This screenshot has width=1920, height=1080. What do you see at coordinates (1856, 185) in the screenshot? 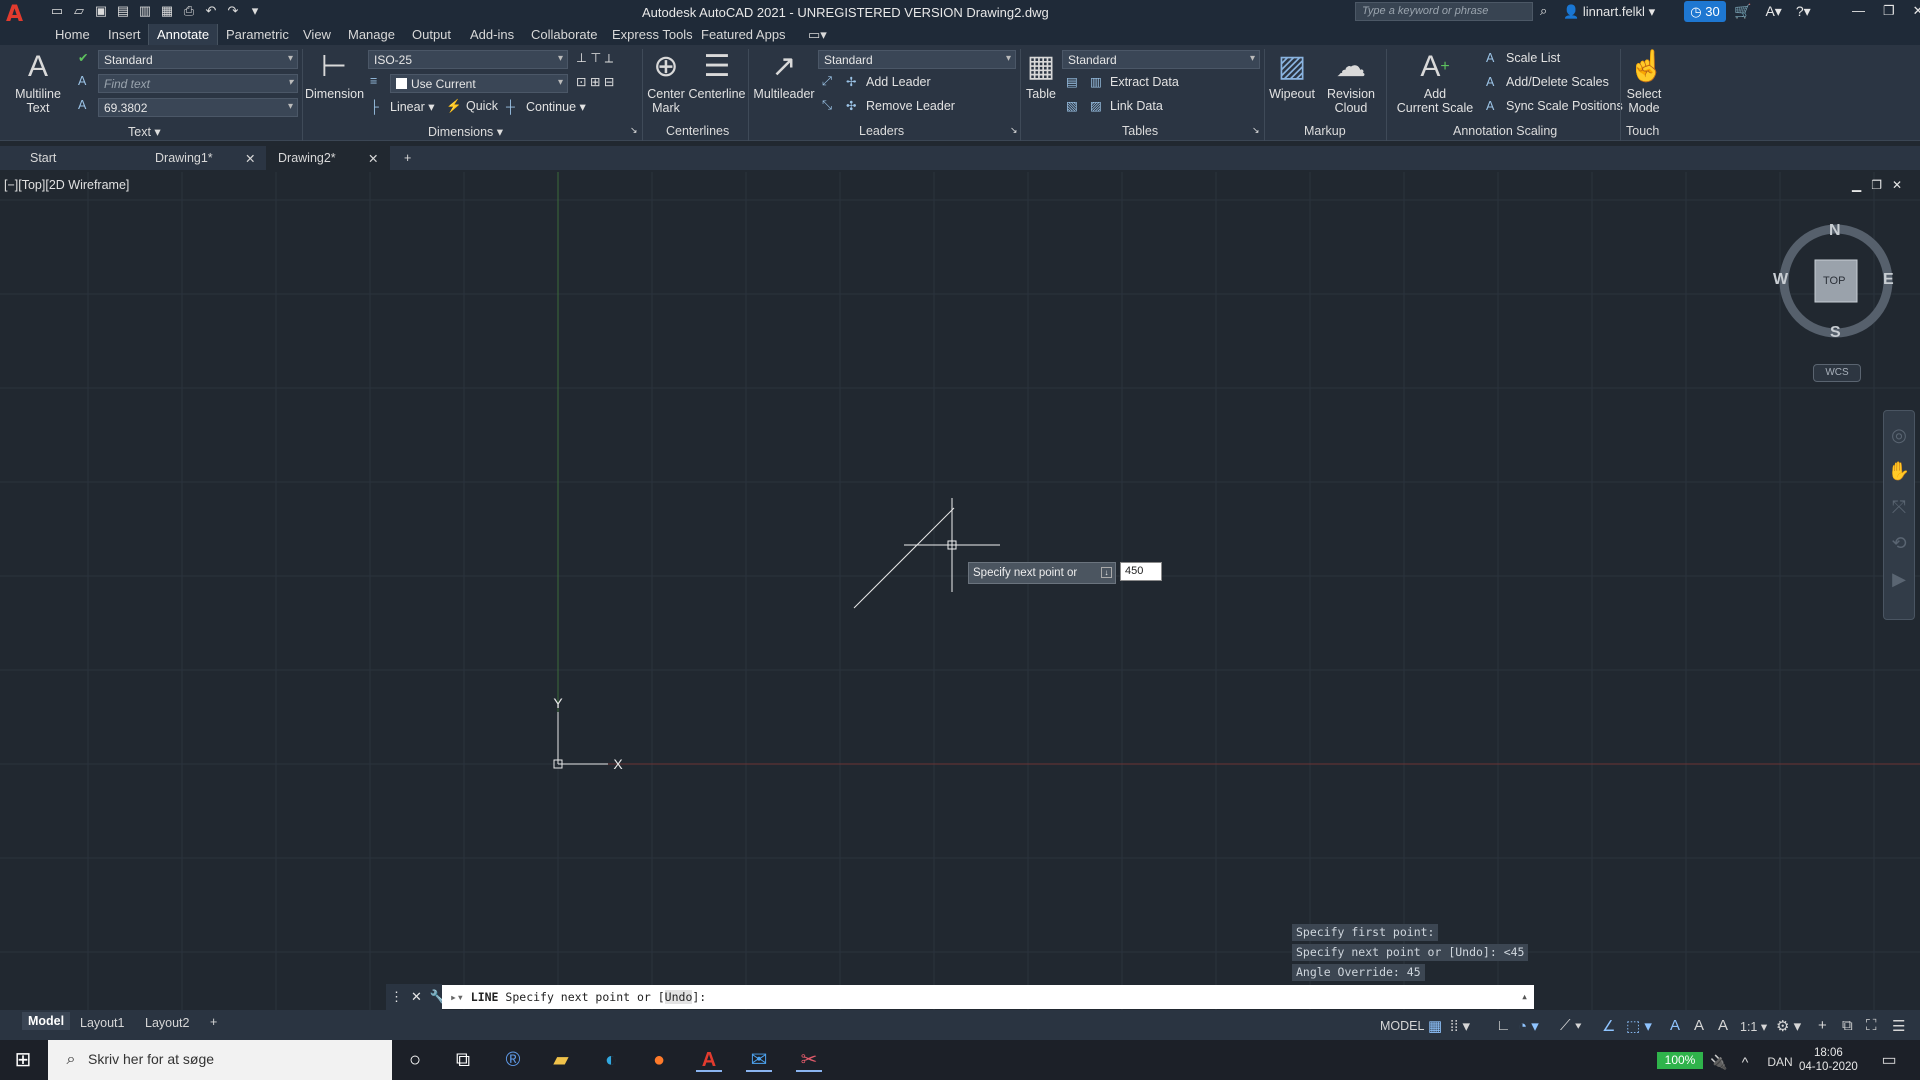
I see `minimize-icon: ▁` at bounding box center [1856, 185].